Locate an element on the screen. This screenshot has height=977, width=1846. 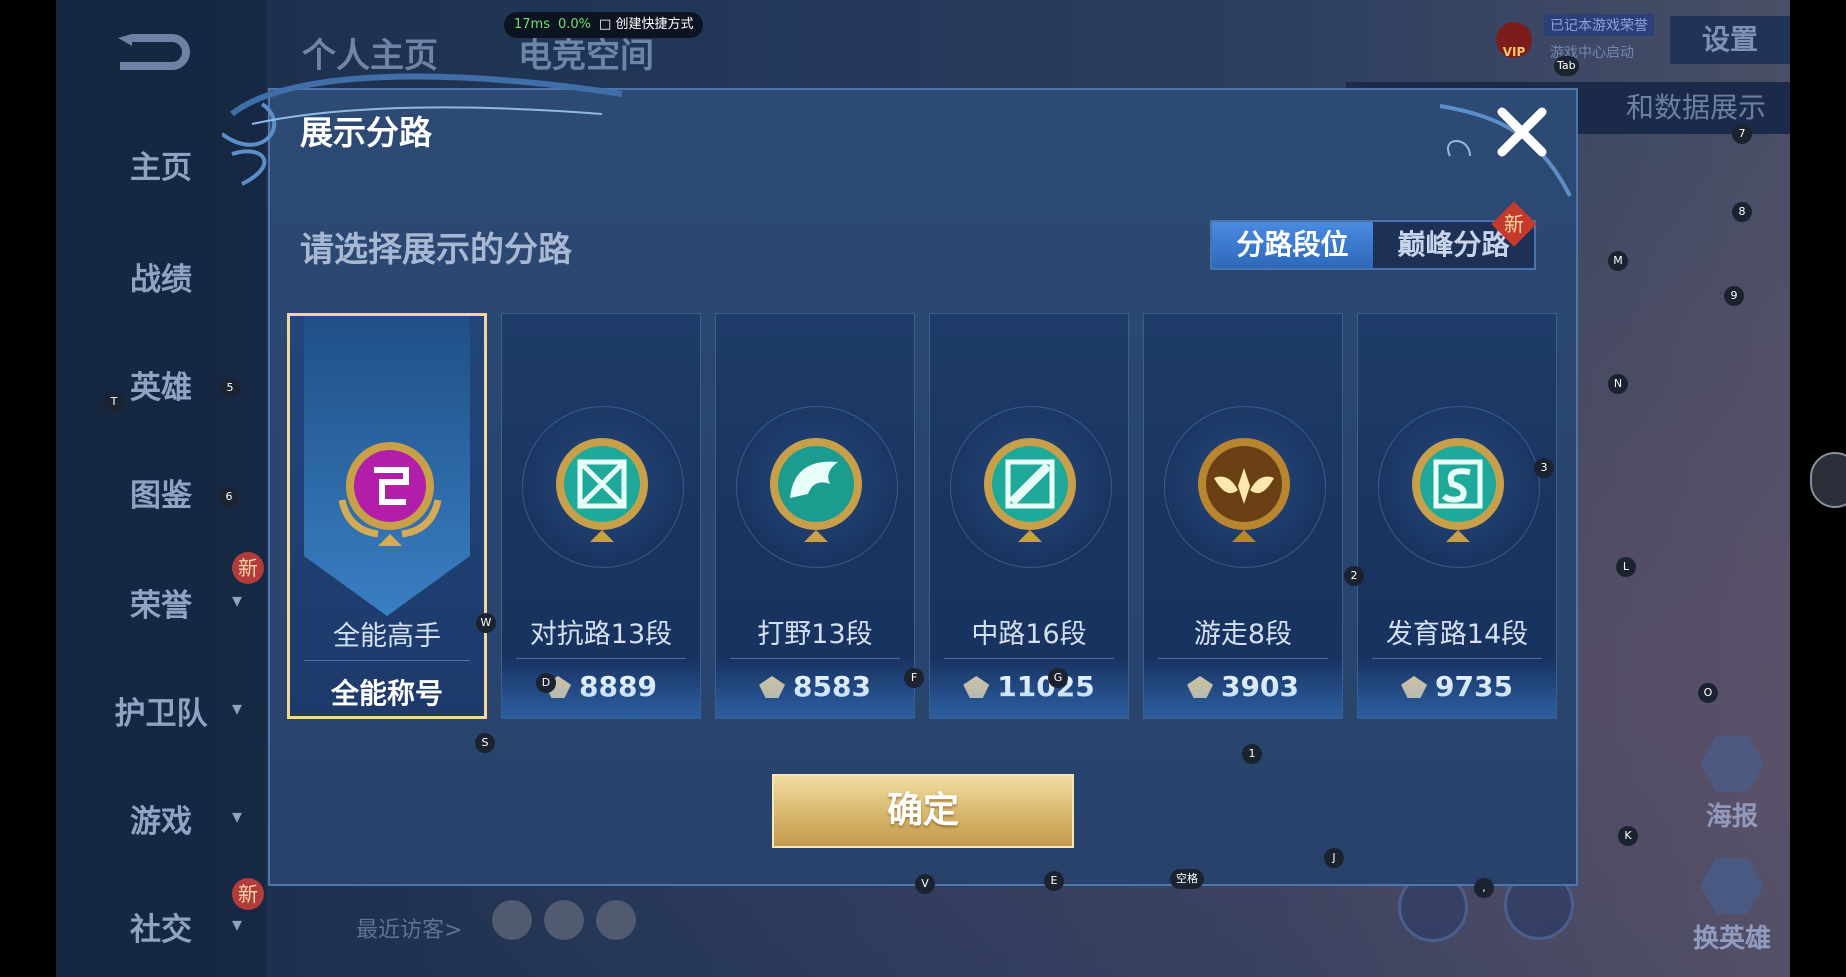
lane-label: 打野13段 is located at coordinates (815, 634).